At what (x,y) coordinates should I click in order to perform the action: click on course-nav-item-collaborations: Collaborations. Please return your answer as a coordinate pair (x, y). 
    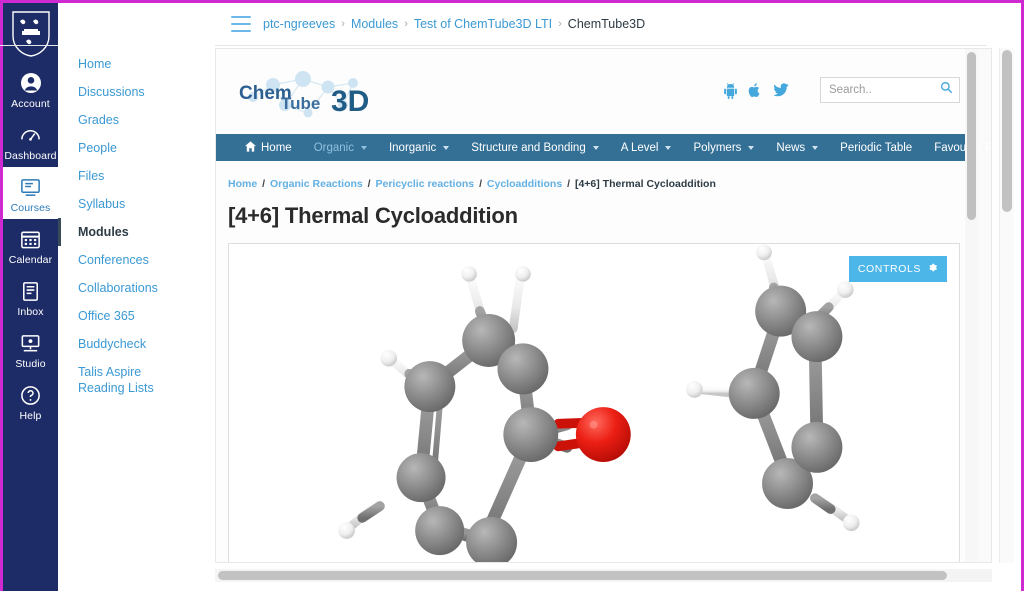
    Looking at the image, I should click on (136, 288).